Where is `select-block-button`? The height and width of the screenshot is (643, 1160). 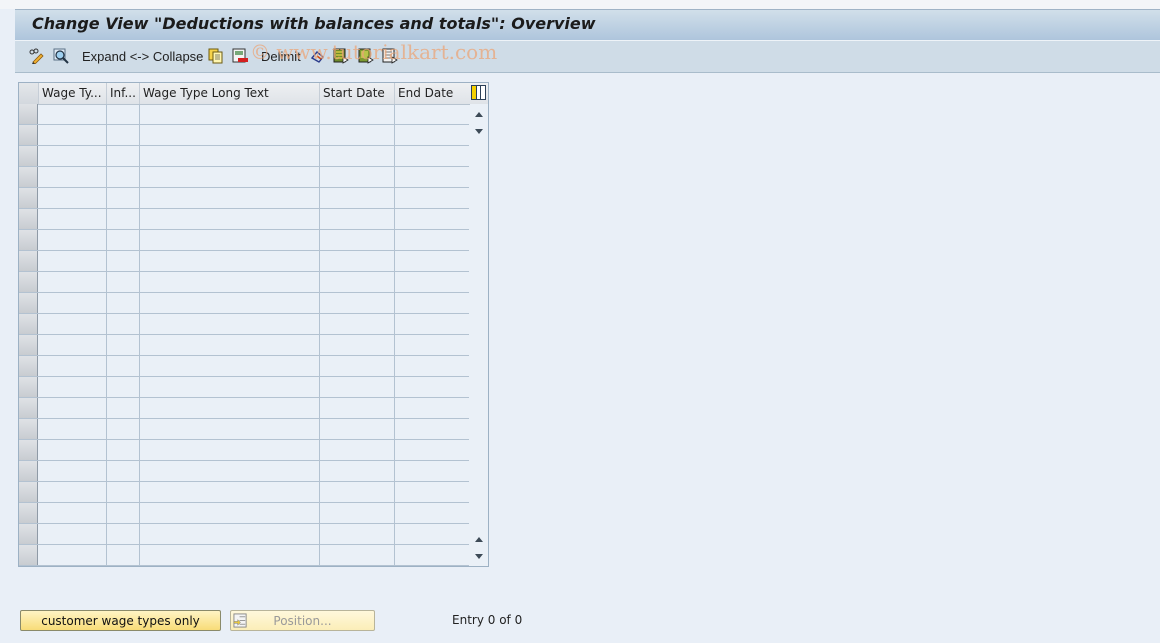 select-block-button is located at coordinates (366, 56).